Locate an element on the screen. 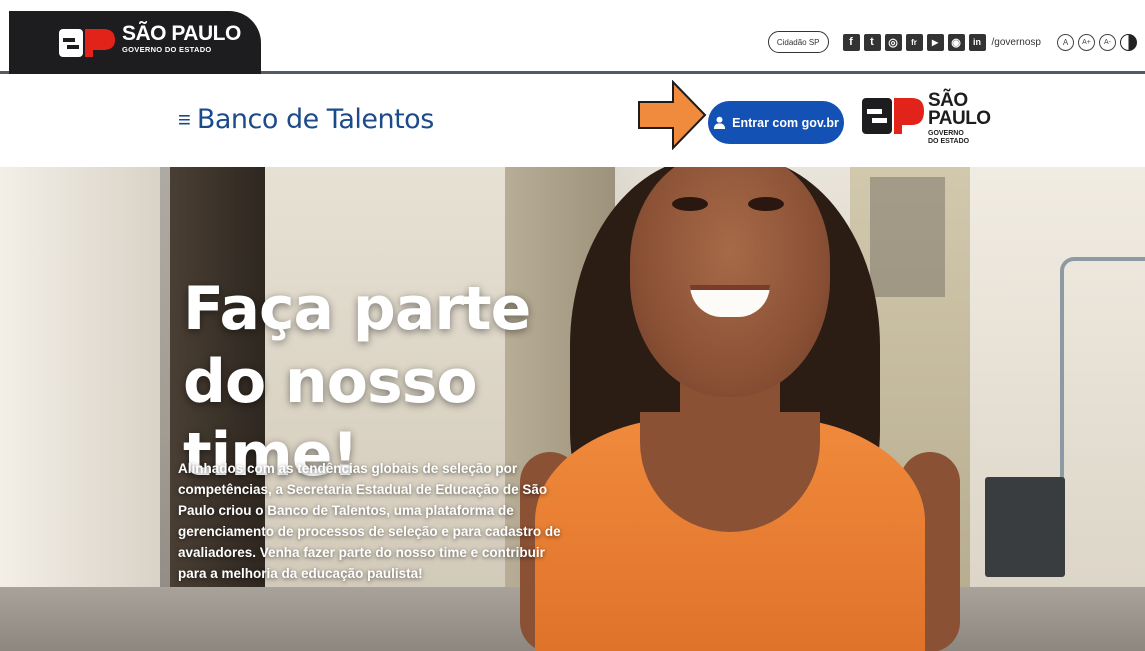 Image resolution: width=1145 pixels, height=651 pixels. gov-logo-subtitle: GOVERNO DO ESTADO is located at coordinates (167, 49).